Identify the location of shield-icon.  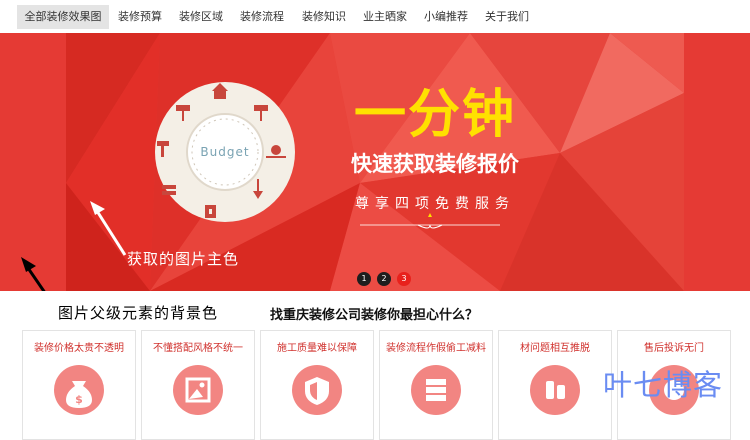
(317, 390).